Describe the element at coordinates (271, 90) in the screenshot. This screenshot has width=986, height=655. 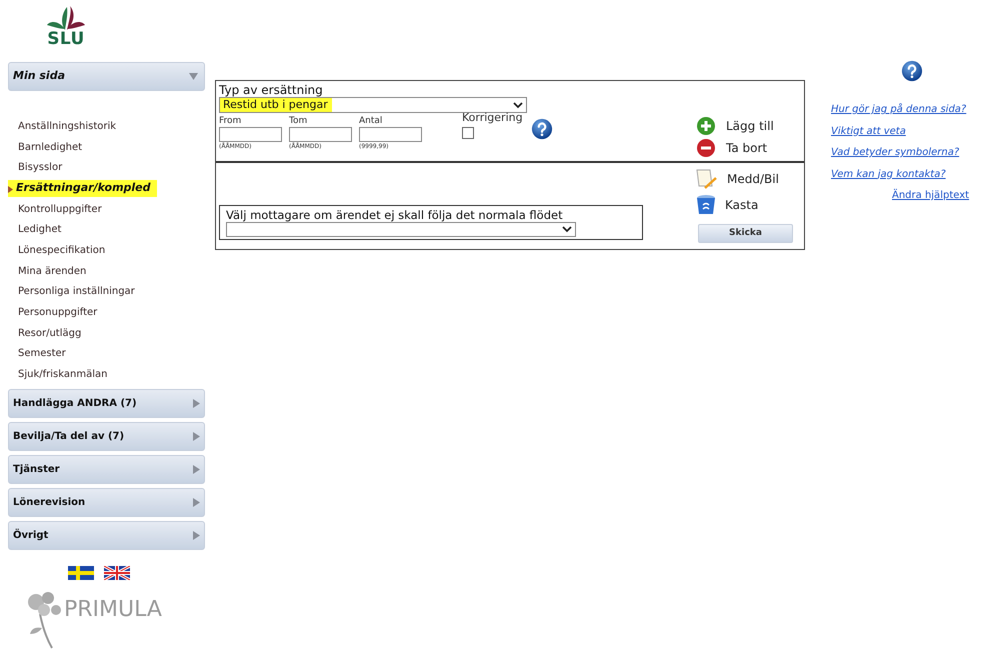
I see `field-label: Typ av ersättning` at that location.